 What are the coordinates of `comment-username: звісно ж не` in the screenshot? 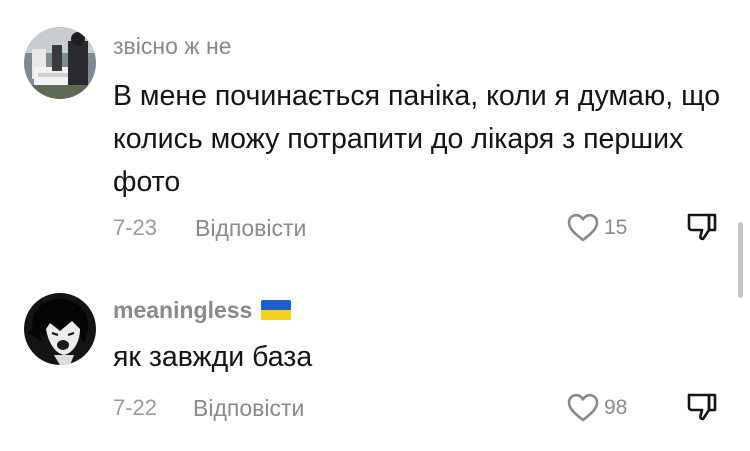 It's located at (172, 46).